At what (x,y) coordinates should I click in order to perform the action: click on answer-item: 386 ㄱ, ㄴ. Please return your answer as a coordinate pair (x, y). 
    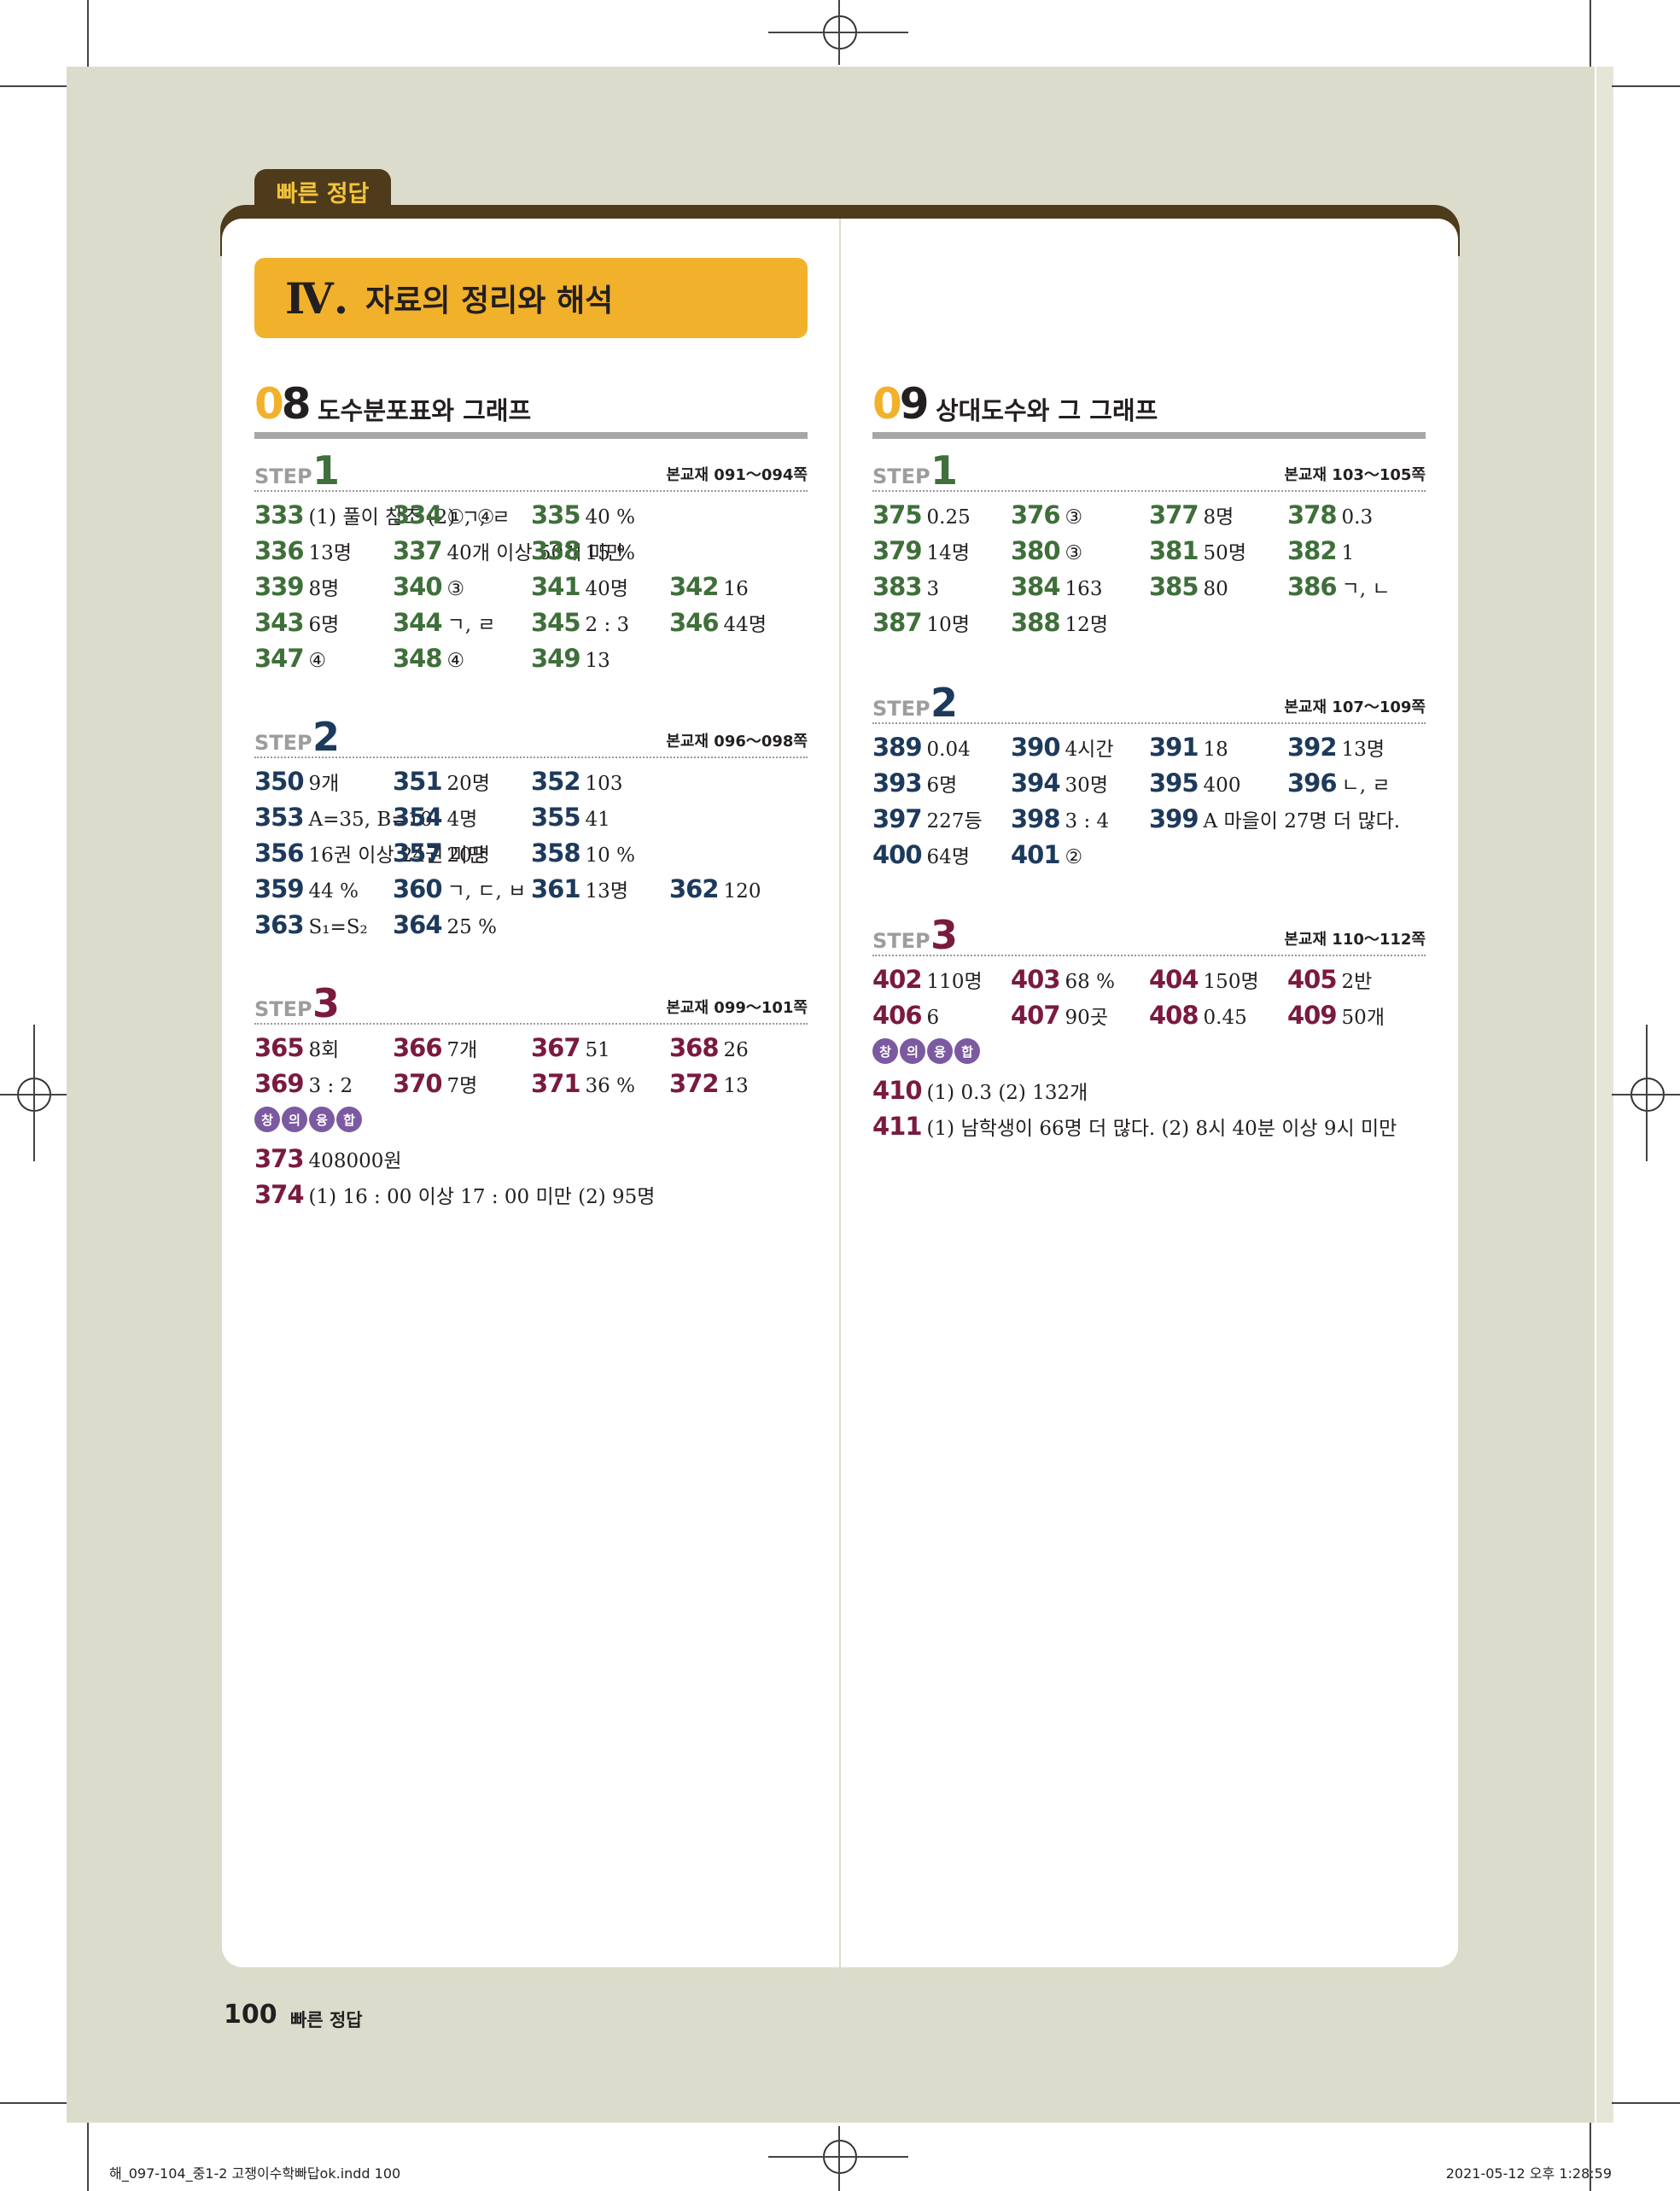
    Looking at the image, I should click on (1339, 586).